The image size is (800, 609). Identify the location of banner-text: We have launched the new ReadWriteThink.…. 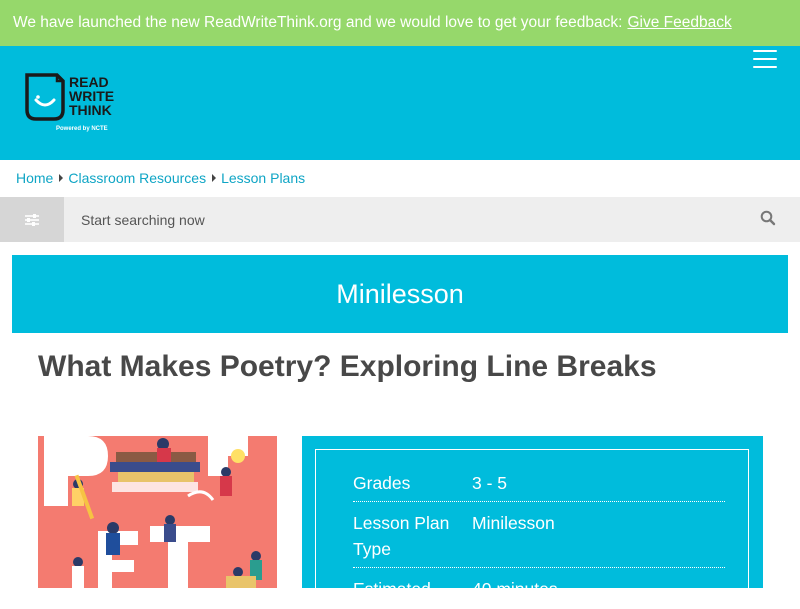
(318, 22).